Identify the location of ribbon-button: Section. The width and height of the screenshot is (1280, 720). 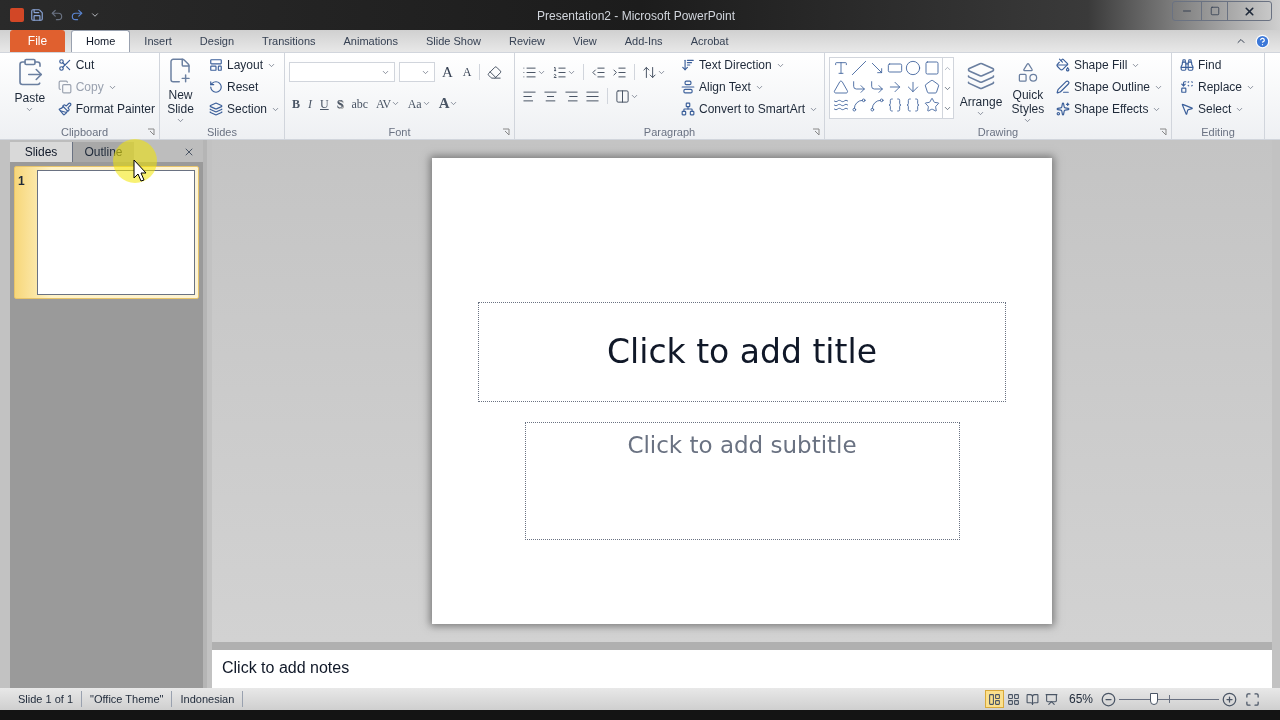
(244, 109).